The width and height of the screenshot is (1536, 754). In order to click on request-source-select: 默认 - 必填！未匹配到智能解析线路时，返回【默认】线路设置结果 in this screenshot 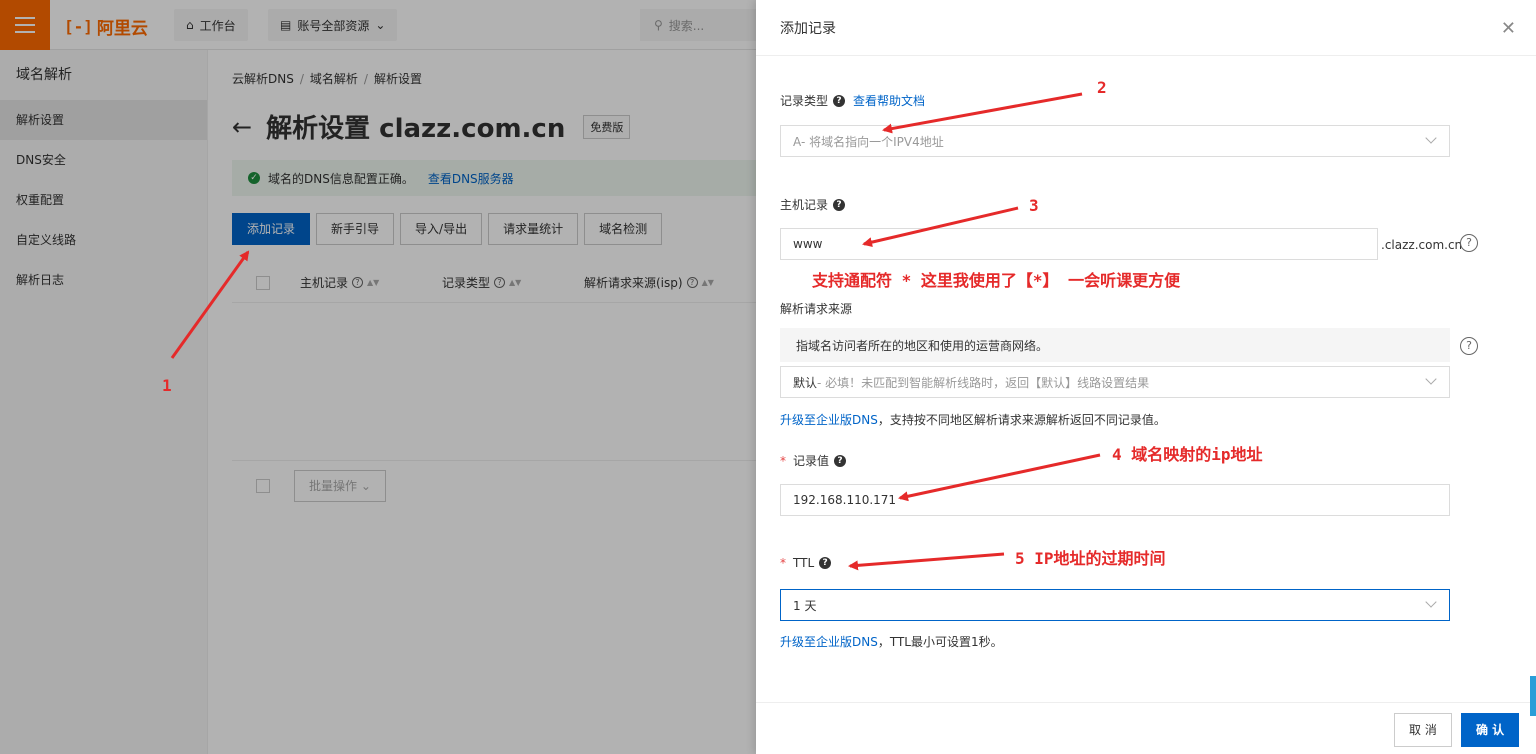, I will do `click(1115, 382)`.